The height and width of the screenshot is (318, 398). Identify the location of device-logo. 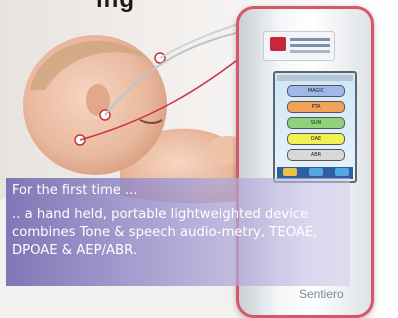
(299, 46).